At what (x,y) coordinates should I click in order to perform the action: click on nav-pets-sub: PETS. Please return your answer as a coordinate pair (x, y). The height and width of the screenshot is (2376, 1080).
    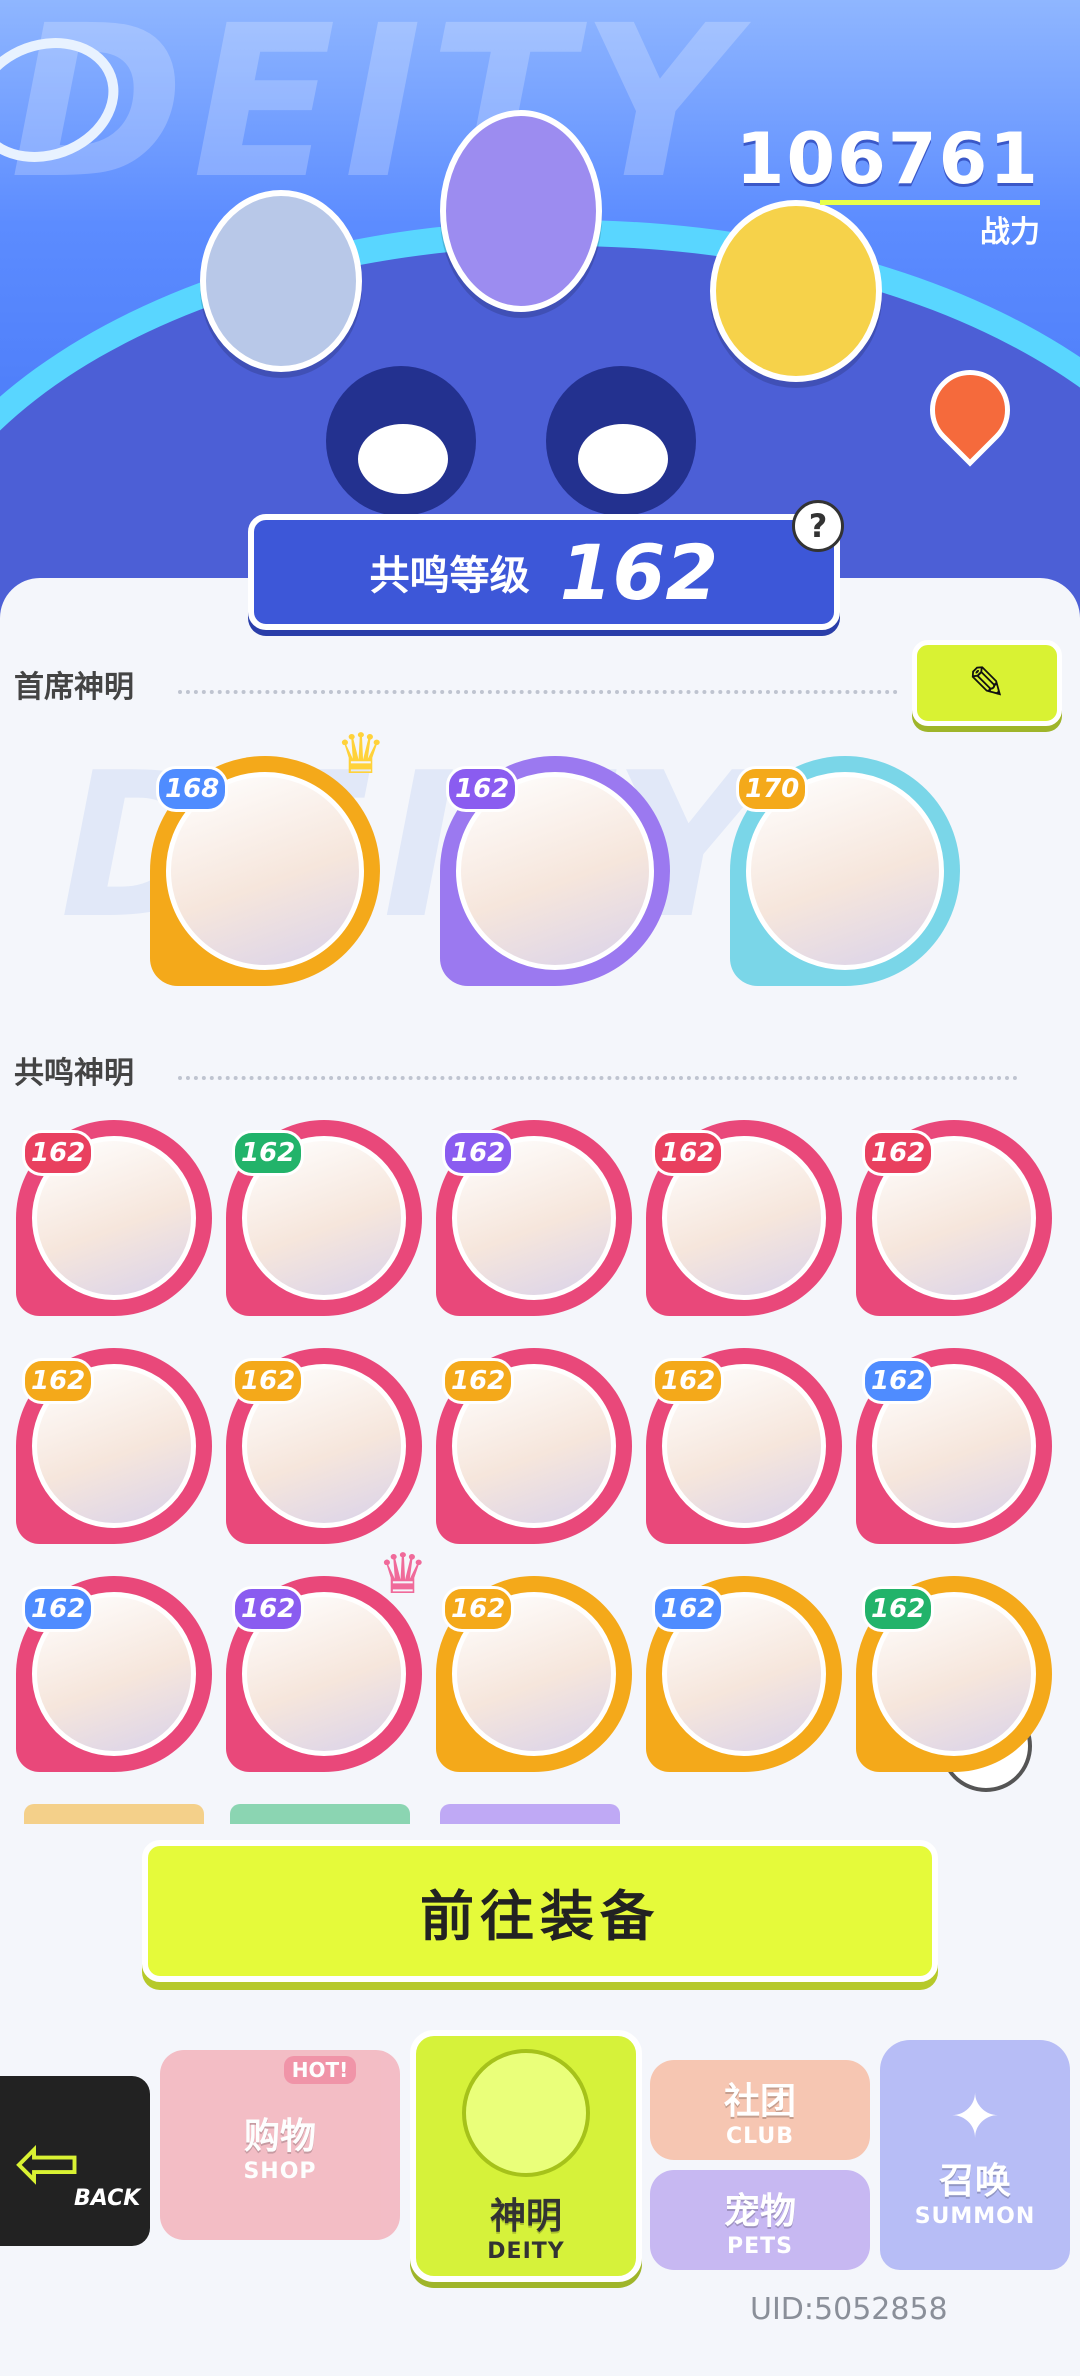
    Looking at the image, I should click on (759, 2246).